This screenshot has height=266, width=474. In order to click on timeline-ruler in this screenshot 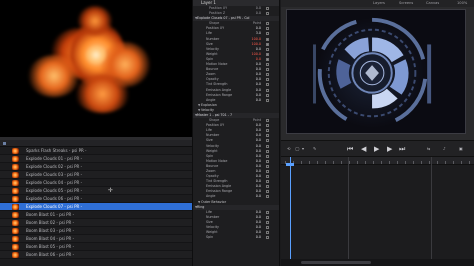, I will do `click(377, 161)`.